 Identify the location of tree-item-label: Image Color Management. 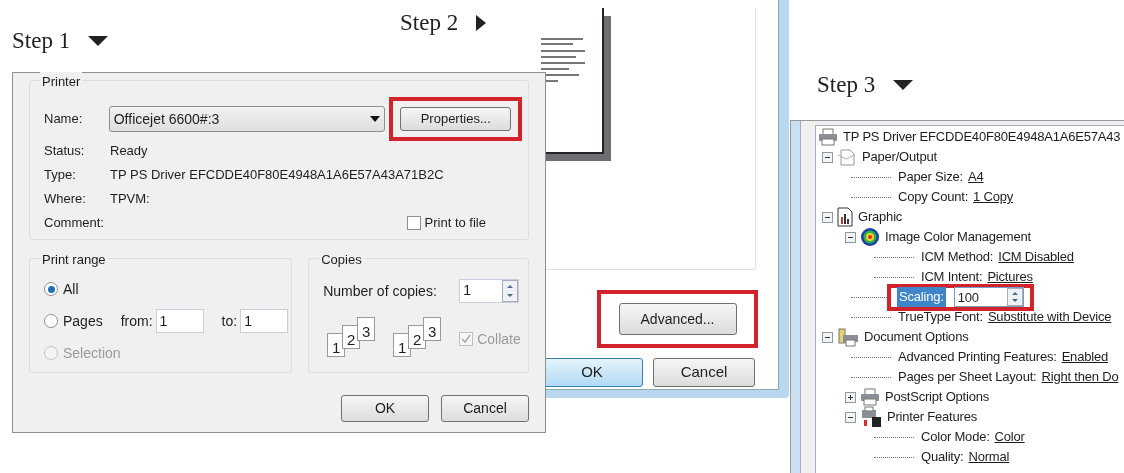
(958, 237).